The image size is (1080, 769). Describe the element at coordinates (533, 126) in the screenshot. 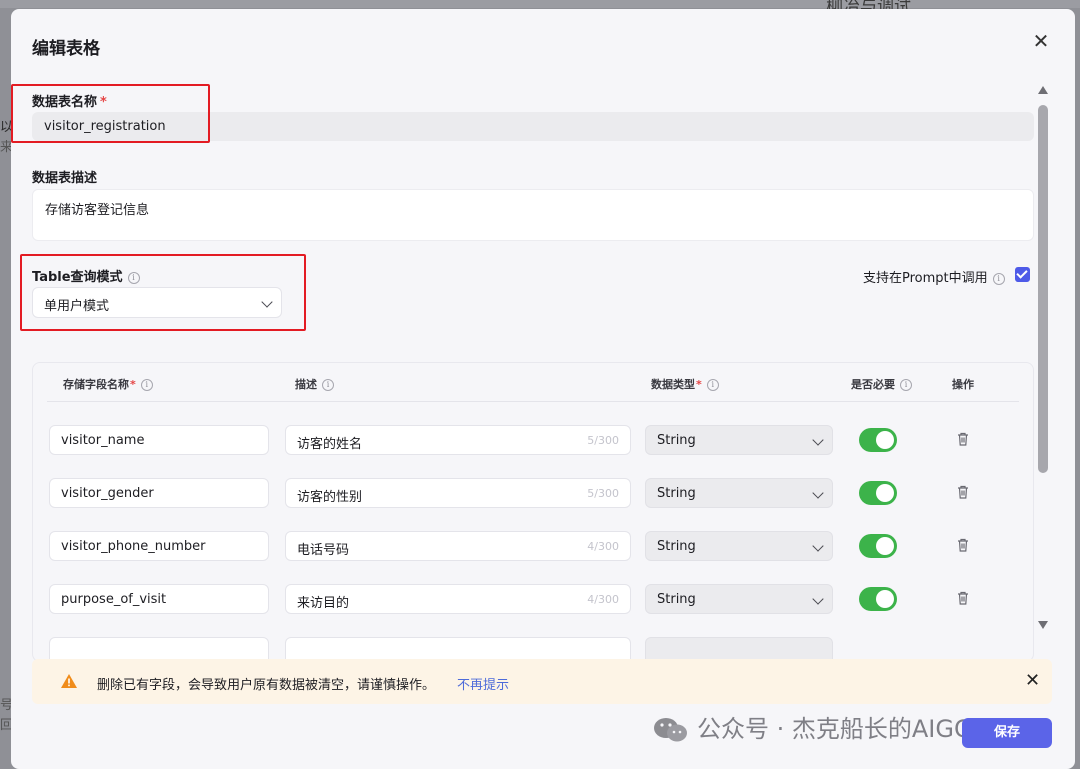

I see `table-name-input: visitor_registration` at that location.